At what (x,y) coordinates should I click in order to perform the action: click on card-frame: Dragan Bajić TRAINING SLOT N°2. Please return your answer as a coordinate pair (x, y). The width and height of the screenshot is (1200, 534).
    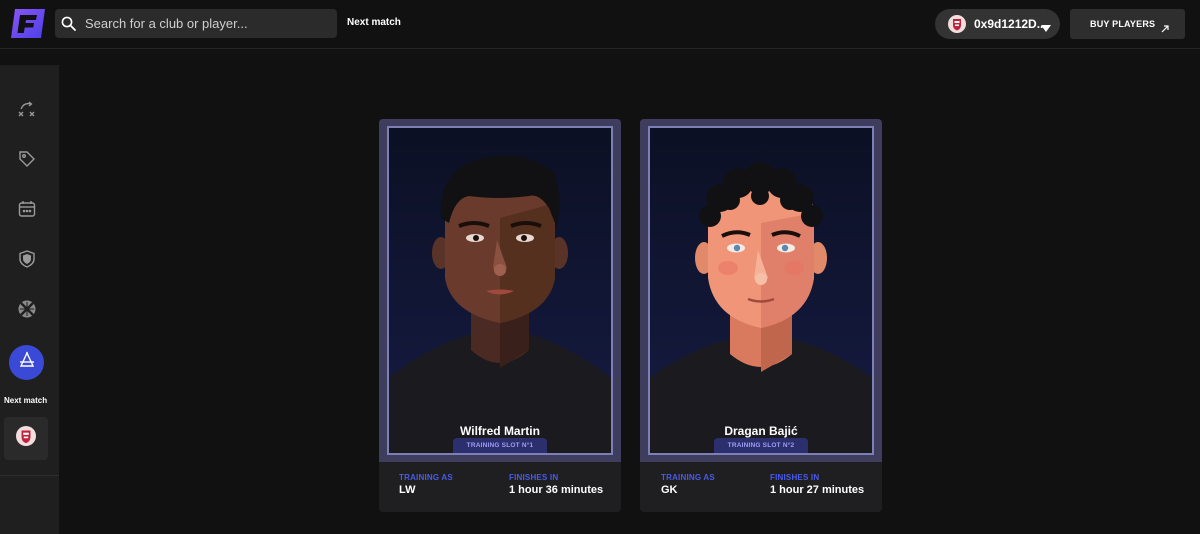
    Looking at the image, I should click on (761, 290).